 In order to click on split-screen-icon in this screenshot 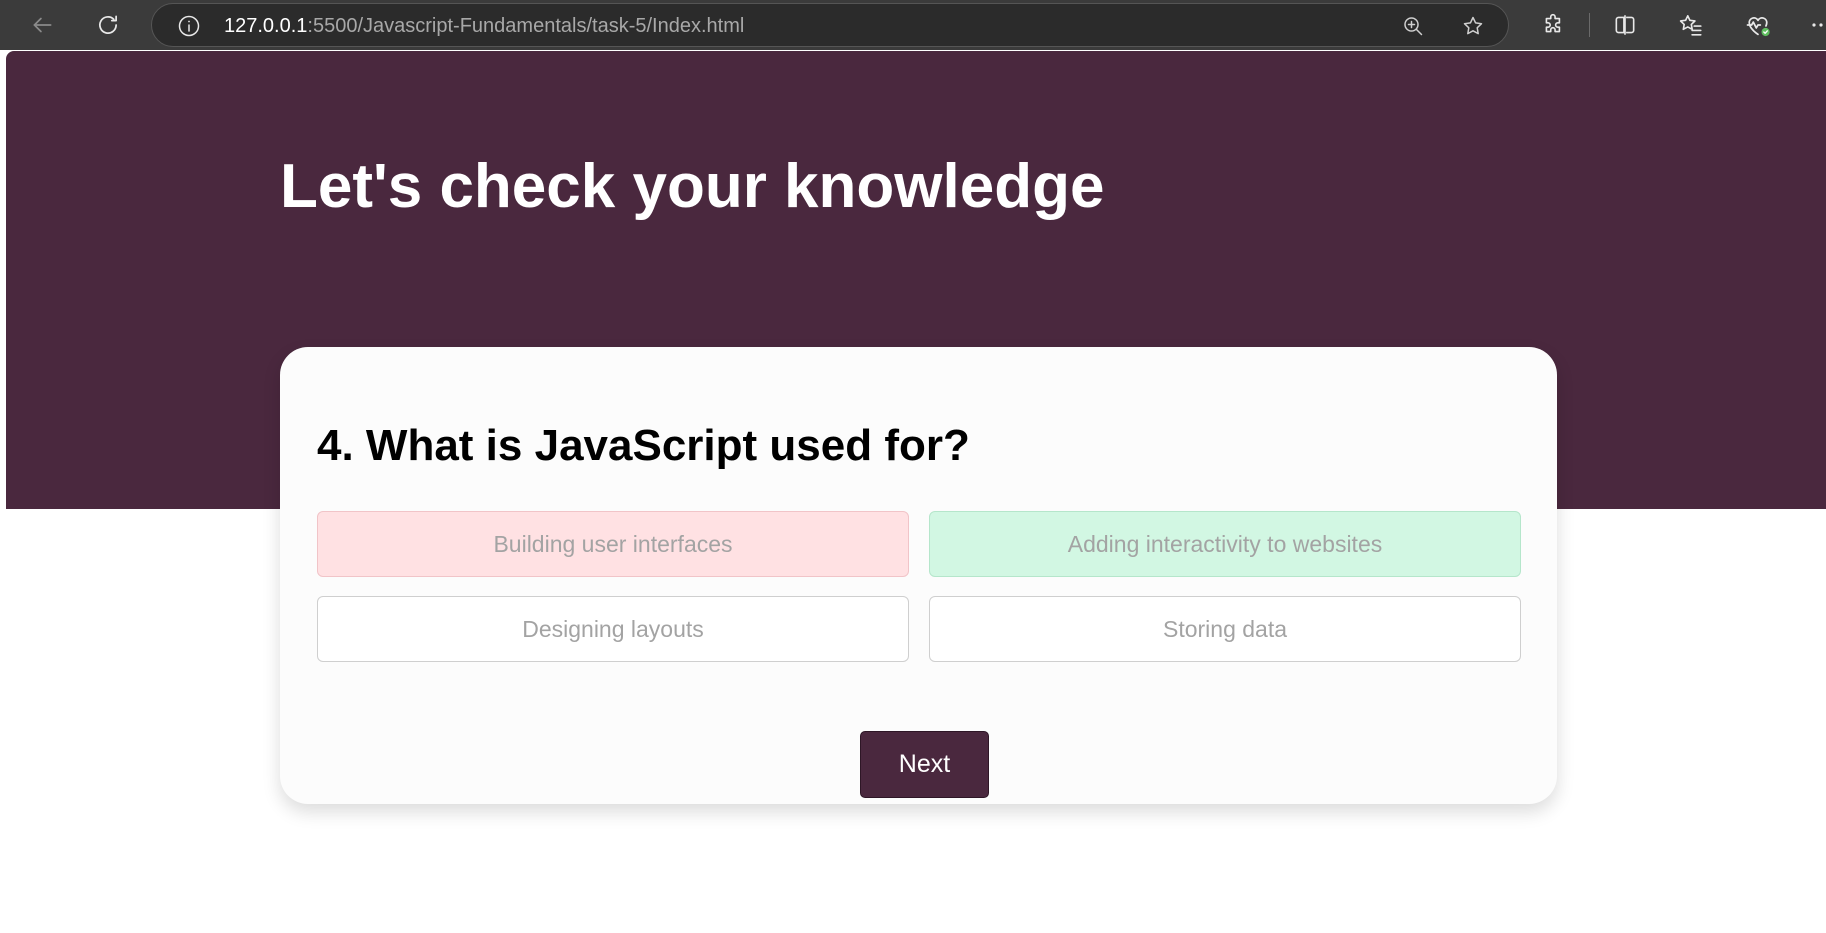, I will do `click(1625, 25)`.